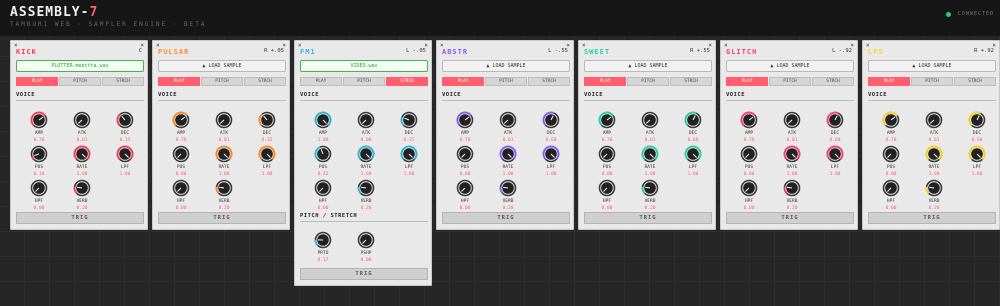  I want to click on pan-value: R +.55, so click(700, 51).